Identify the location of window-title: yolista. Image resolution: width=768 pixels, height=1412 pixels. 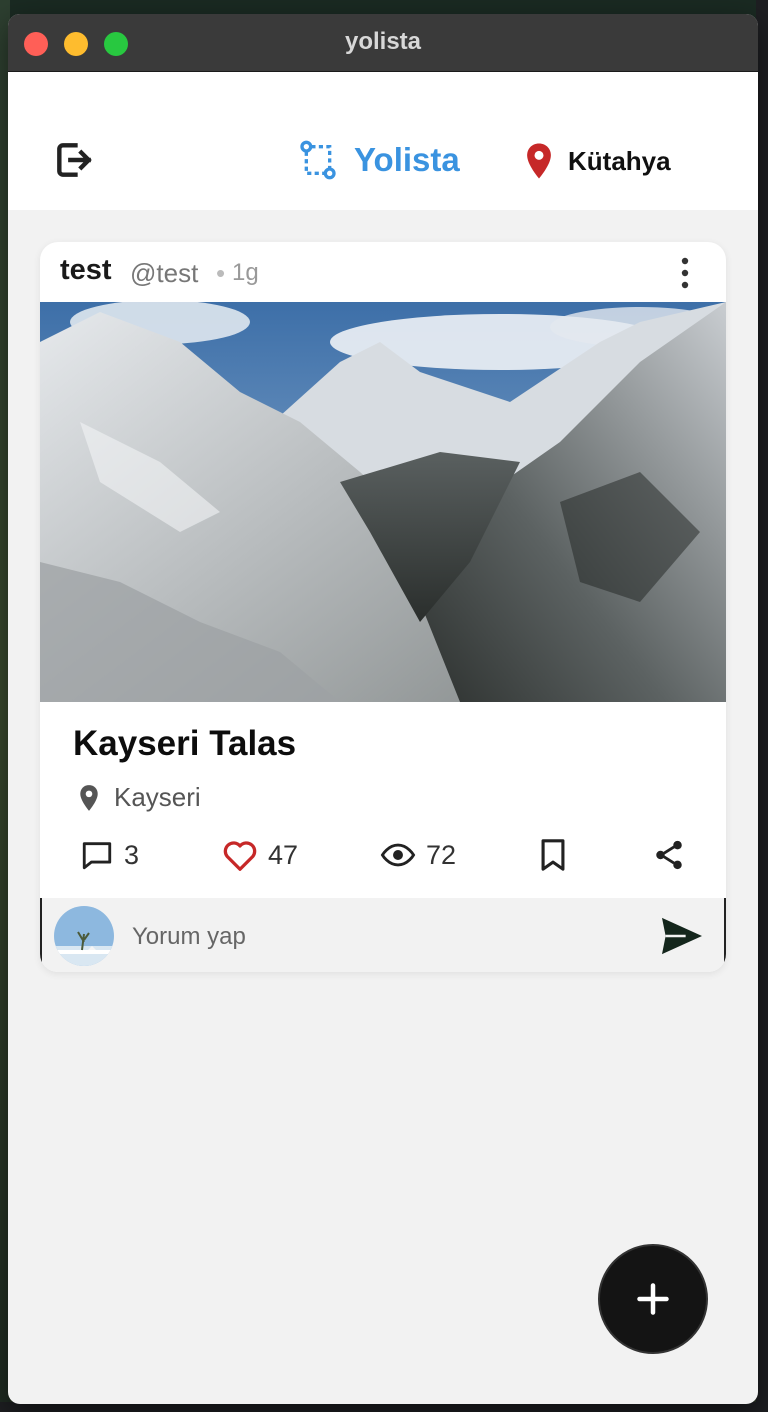
(383, 41).